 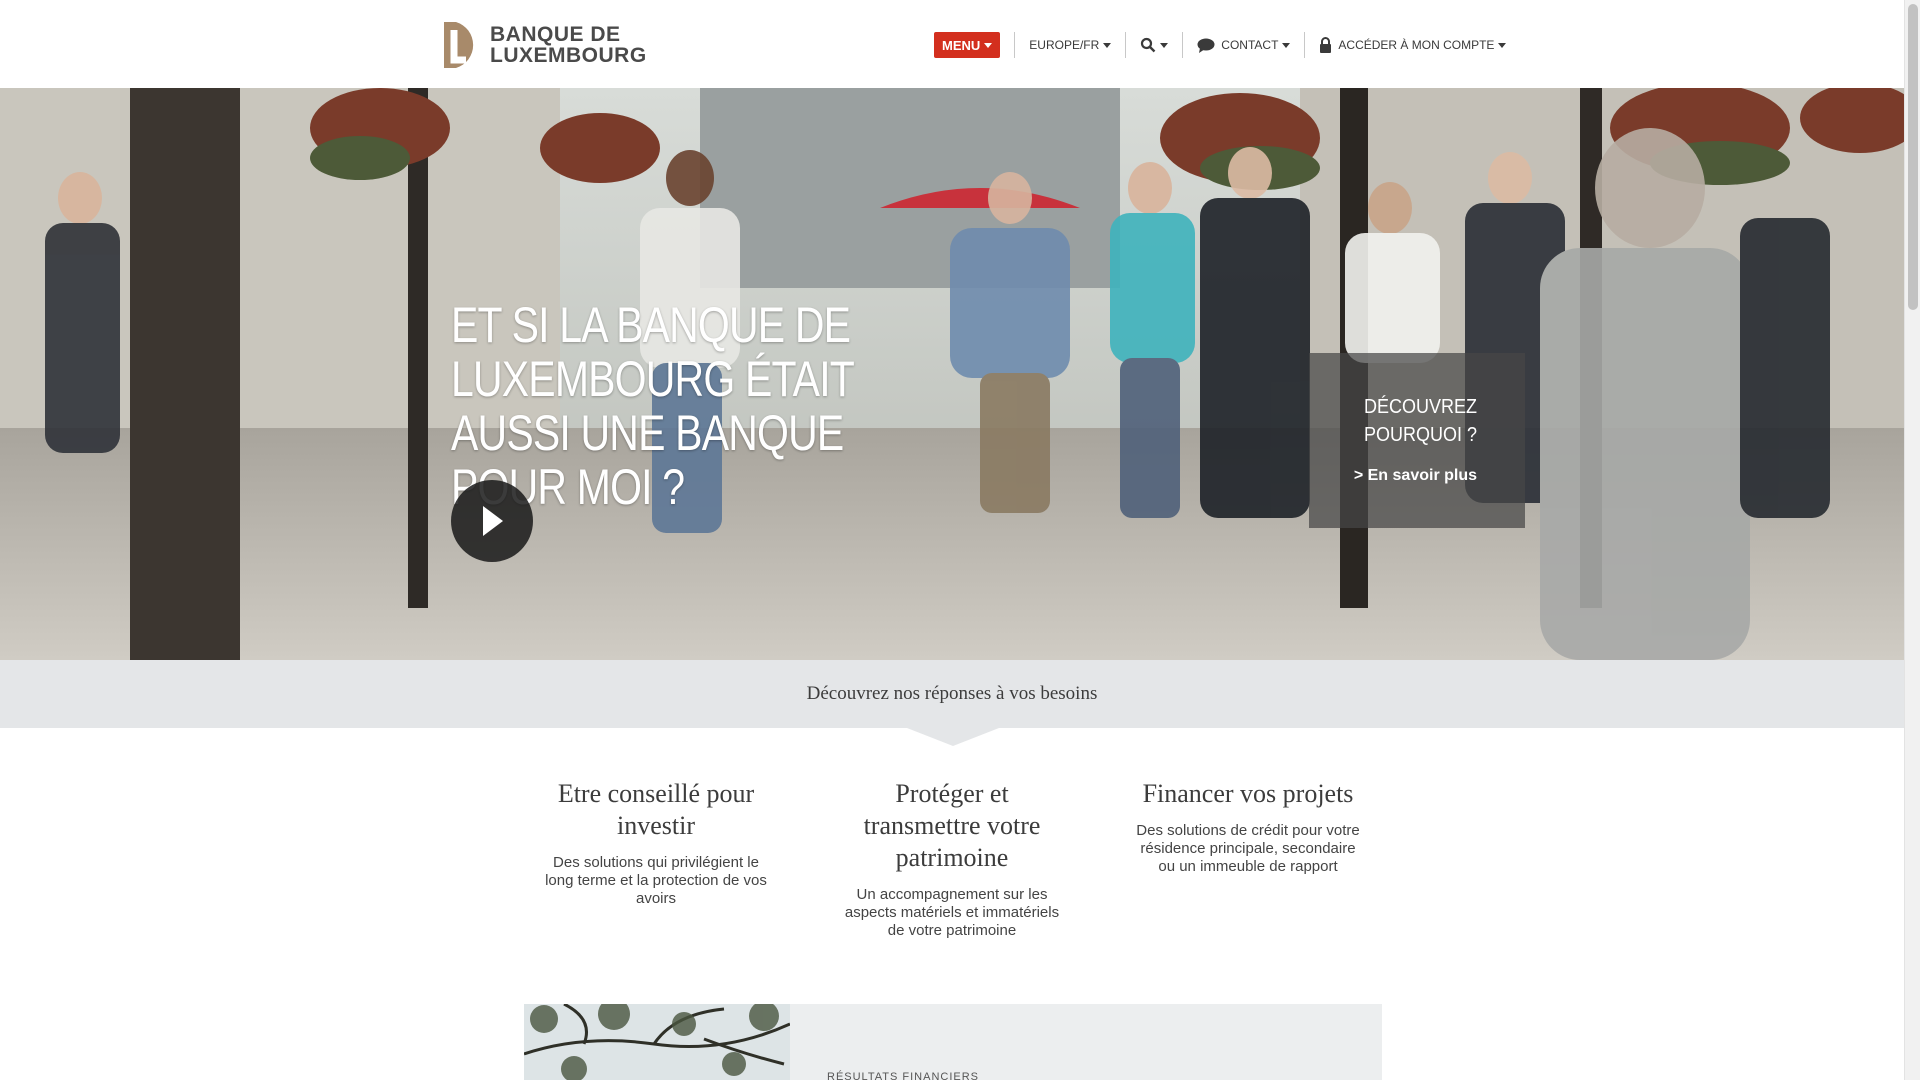 What do you see at coordinates (953, 737) in the screenshot?
I see `band-pointer` at bounding box center [953, 737].